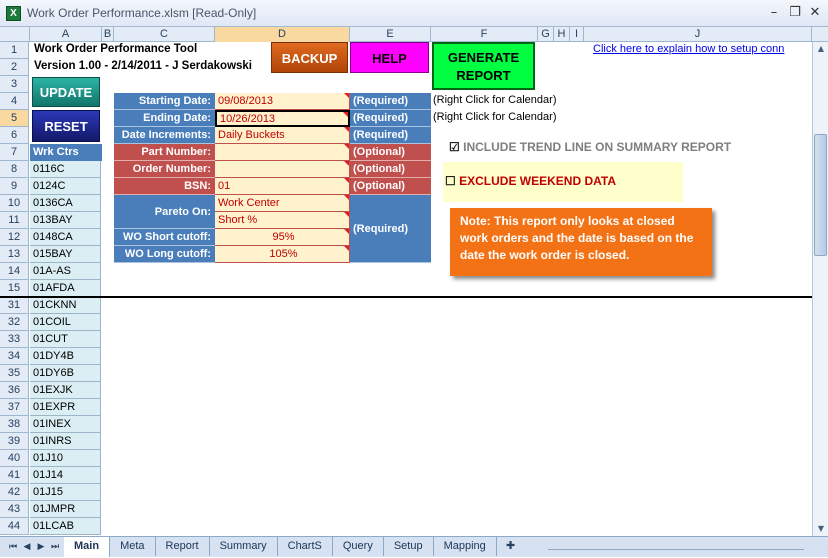  I want to click on work-center-item: 01J15, so click(65, 492).